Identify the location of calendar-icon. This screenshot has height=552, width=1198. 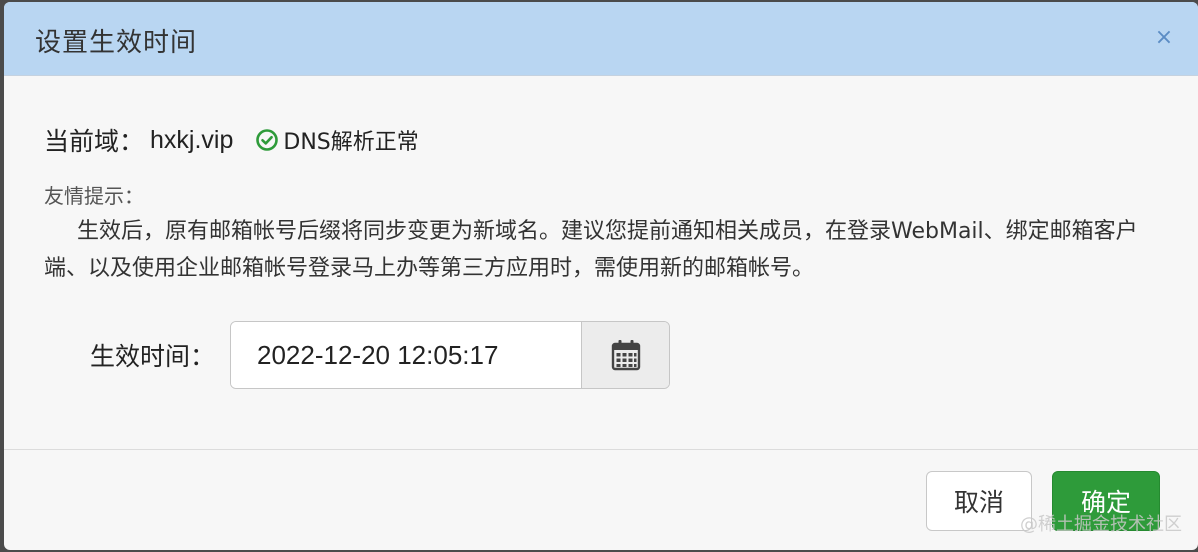
(625, 355).